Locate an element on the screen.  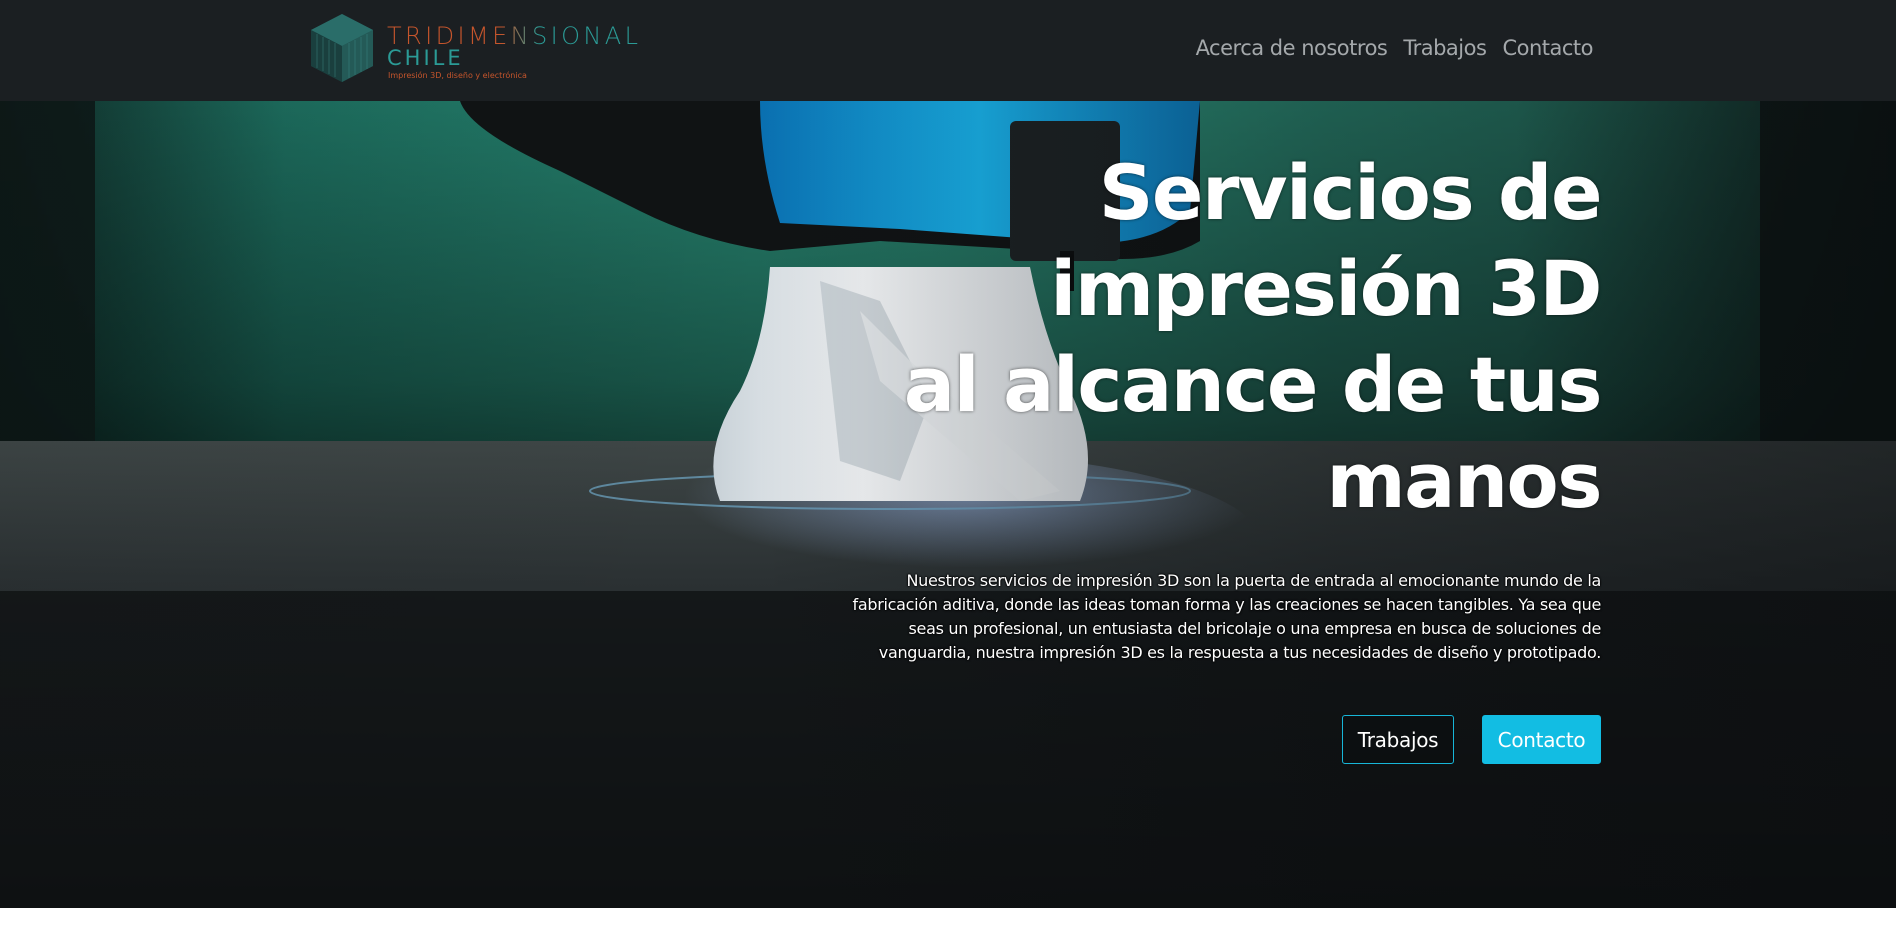
nav-link-contact: Contacto is located at coordinates (1547, 48).